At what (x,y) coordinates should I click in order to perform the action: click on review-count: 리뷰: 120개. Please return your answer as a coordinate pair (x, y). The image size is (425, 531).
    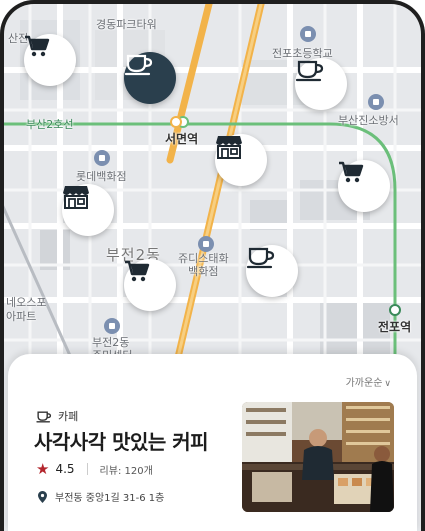
    Looking at the image, I should click on (126, 469).